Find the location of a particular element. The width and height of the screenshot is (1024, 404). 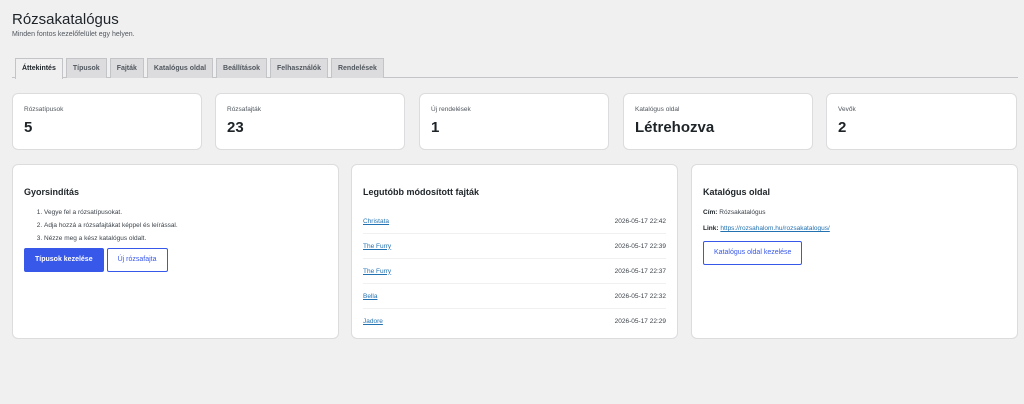

modified-date: 2026-05-17 22:37 is located at coordinates (640, 271).